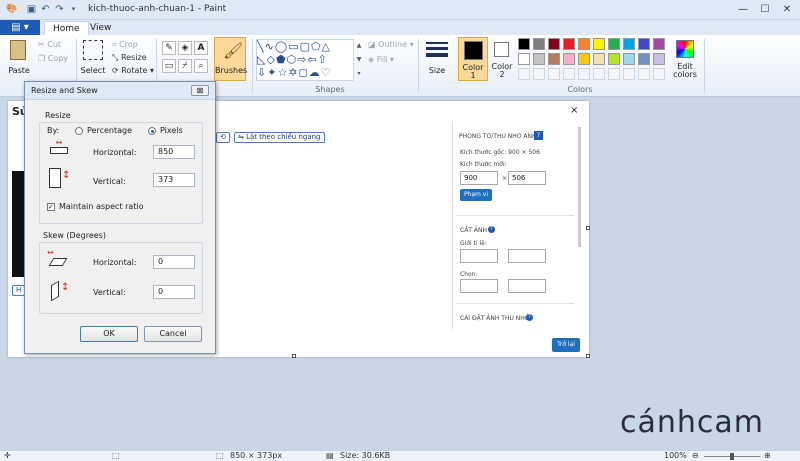 This screenshot has width=800, height=461. Describe the element at coordinates (31, 9) in the screenshot. I see `save-icon: ▣` at that location.